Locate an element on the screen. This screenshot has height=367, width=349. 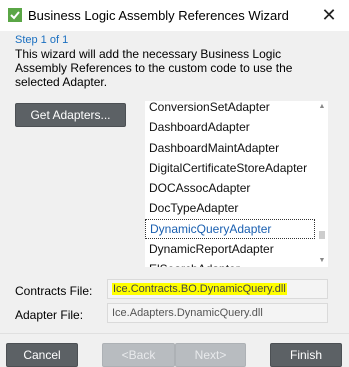
cancel-button: Cancel is located at coordinates (42, 355).